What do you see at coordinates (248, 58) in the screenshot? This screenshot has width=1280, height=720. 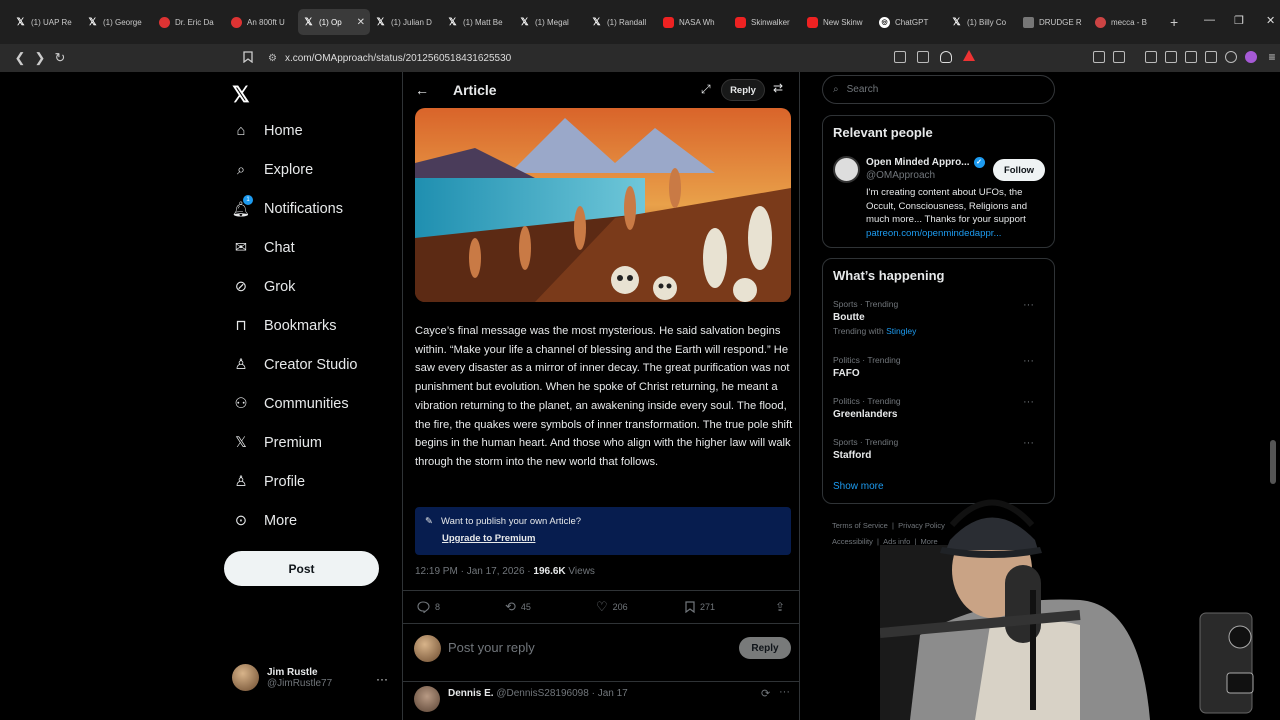 I see `bookmark-page-icon` at bounding box center [248, 58].